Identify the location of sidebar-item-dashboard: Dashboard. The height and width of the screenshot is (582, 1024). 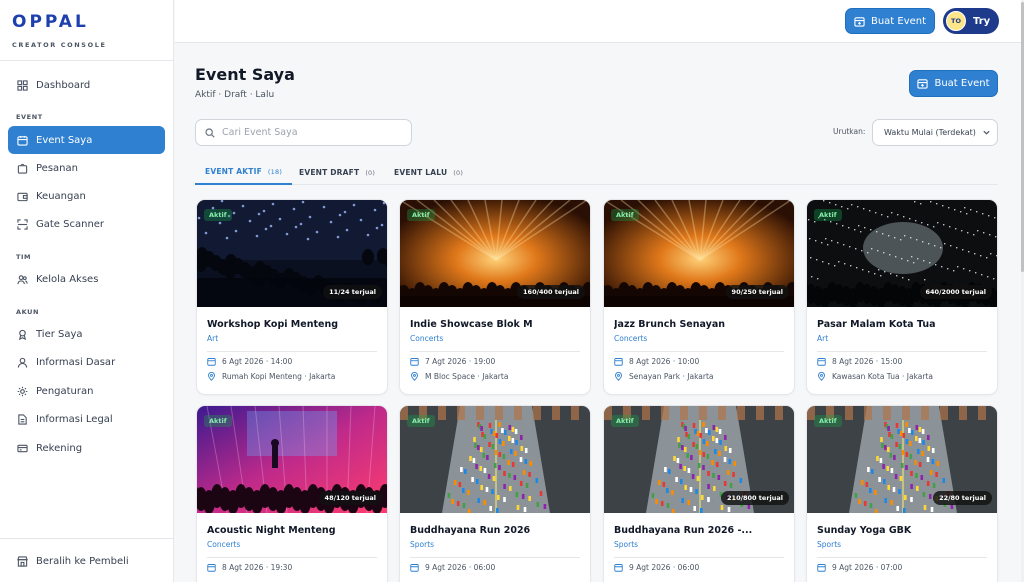
(86, 85).